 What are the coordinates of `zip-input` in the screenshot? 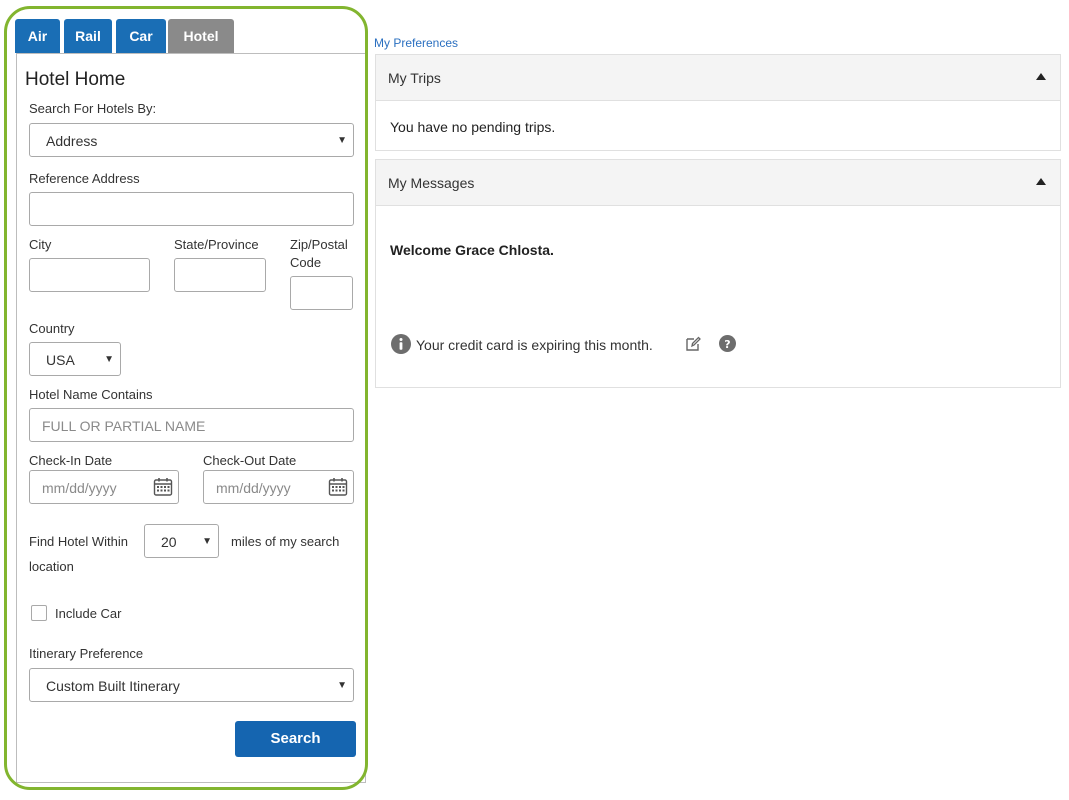 It's located at (321, 293).